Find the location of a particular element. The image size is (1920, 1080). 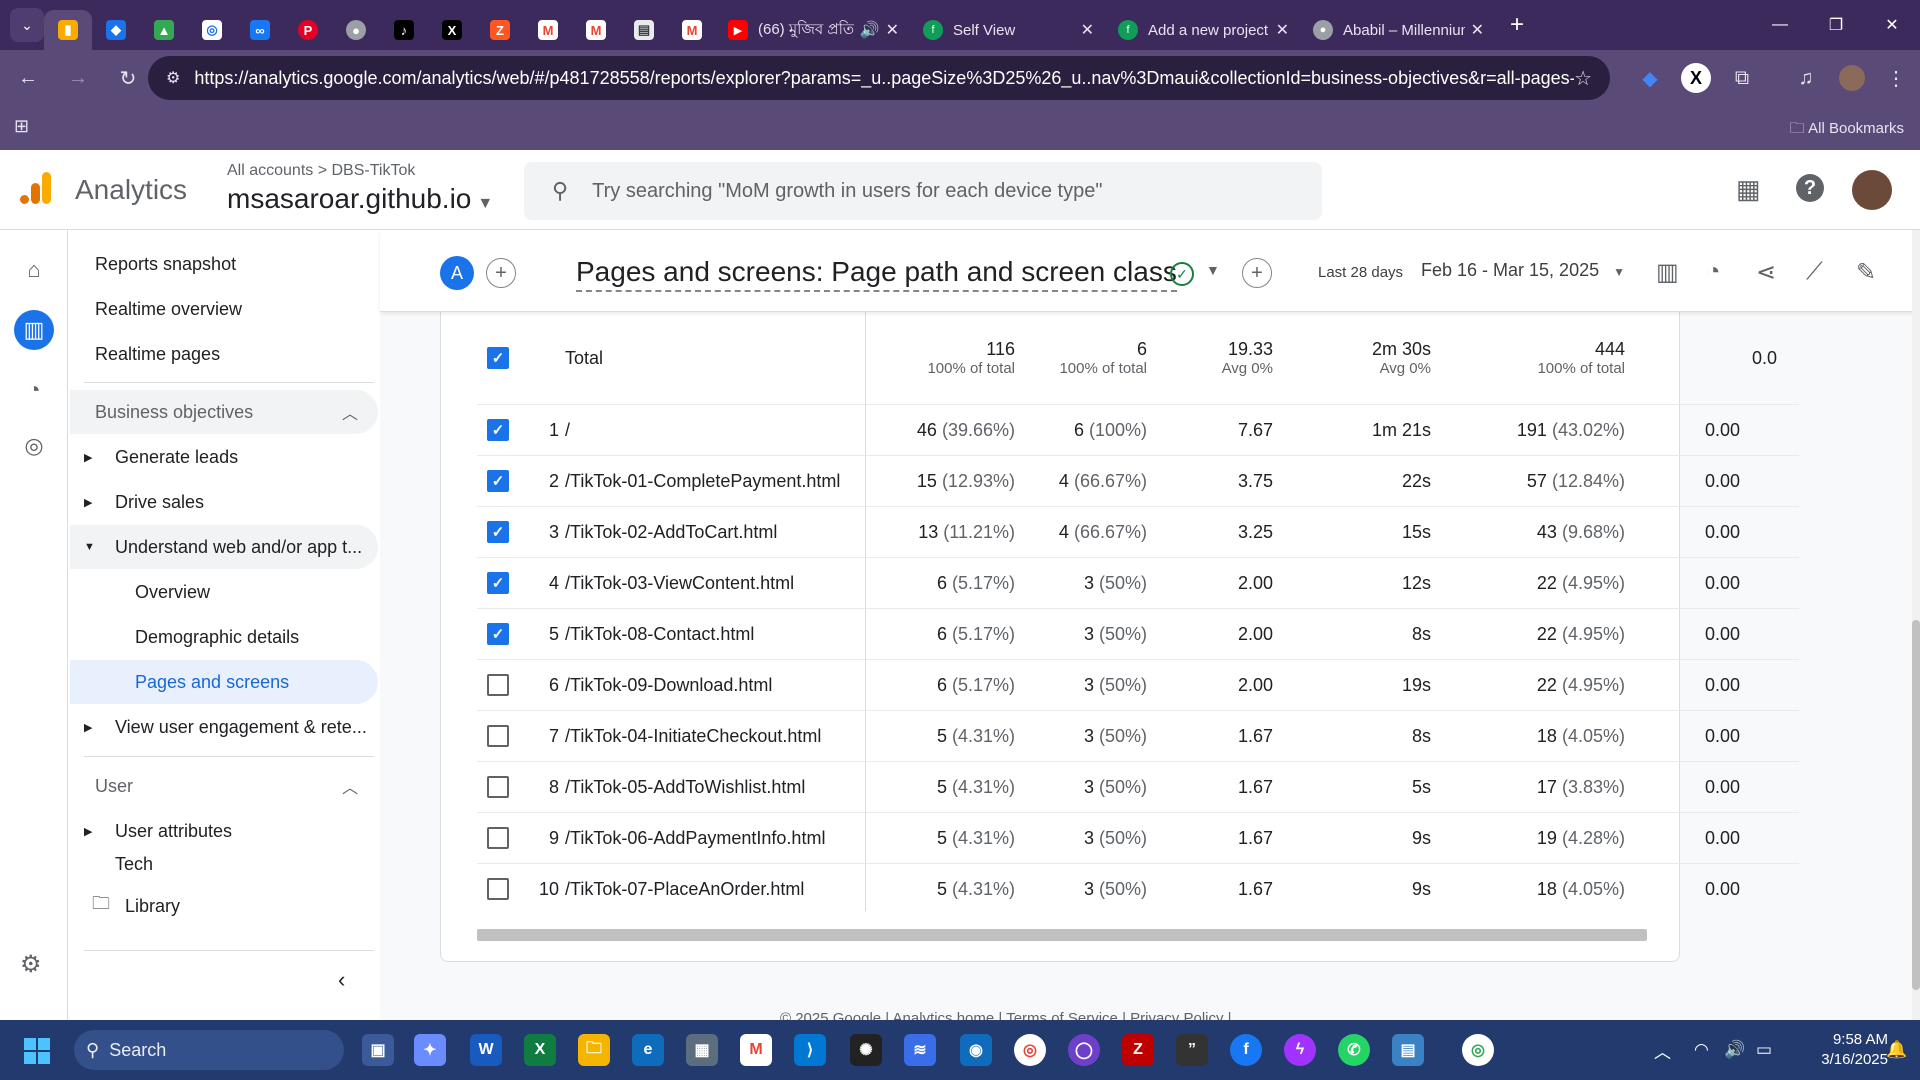

pinned-tab-5: P is located at coordinates (308, 30).